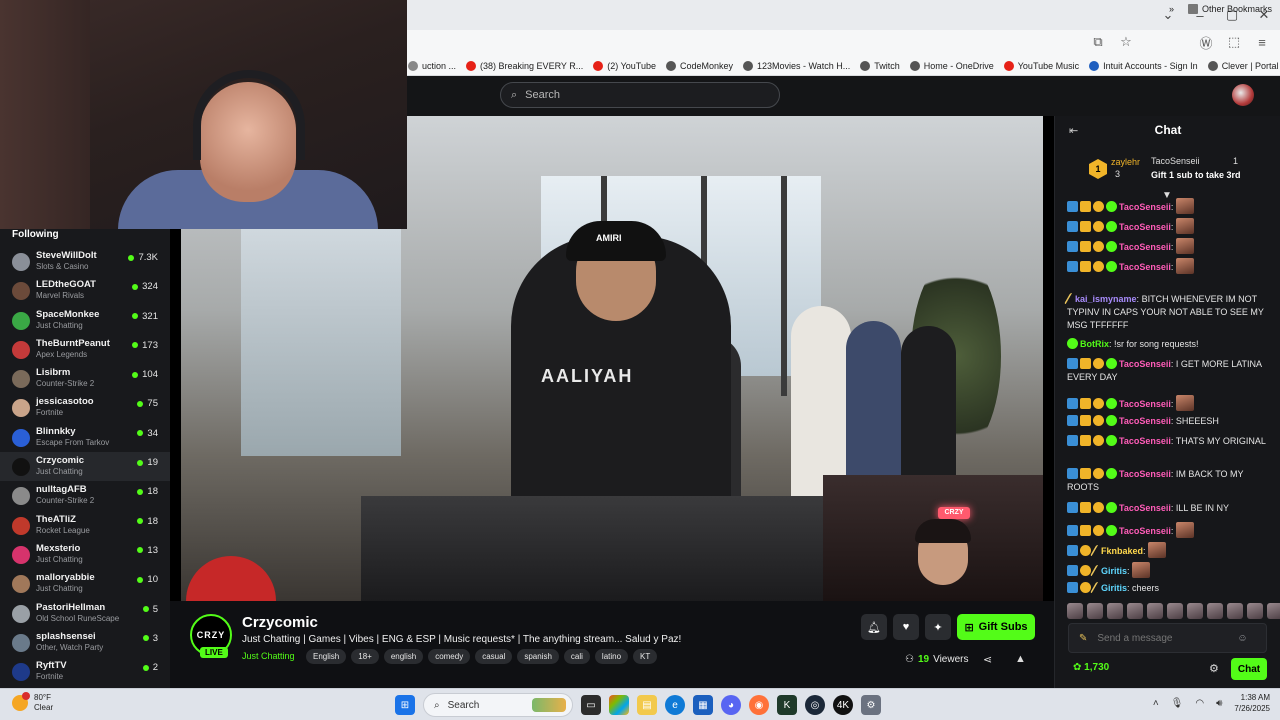  I want to click on chat-input-box: ✎ ☺, so click(1167, 638).